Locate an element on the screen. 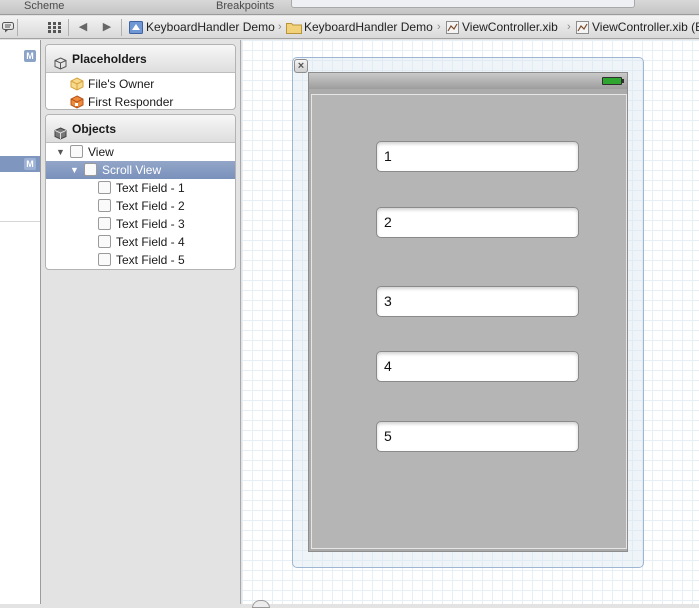 The height and width of the screenshot is (608, 699). tree-item-text-field: Text Field - 3 is located at coordinates (140, 224).